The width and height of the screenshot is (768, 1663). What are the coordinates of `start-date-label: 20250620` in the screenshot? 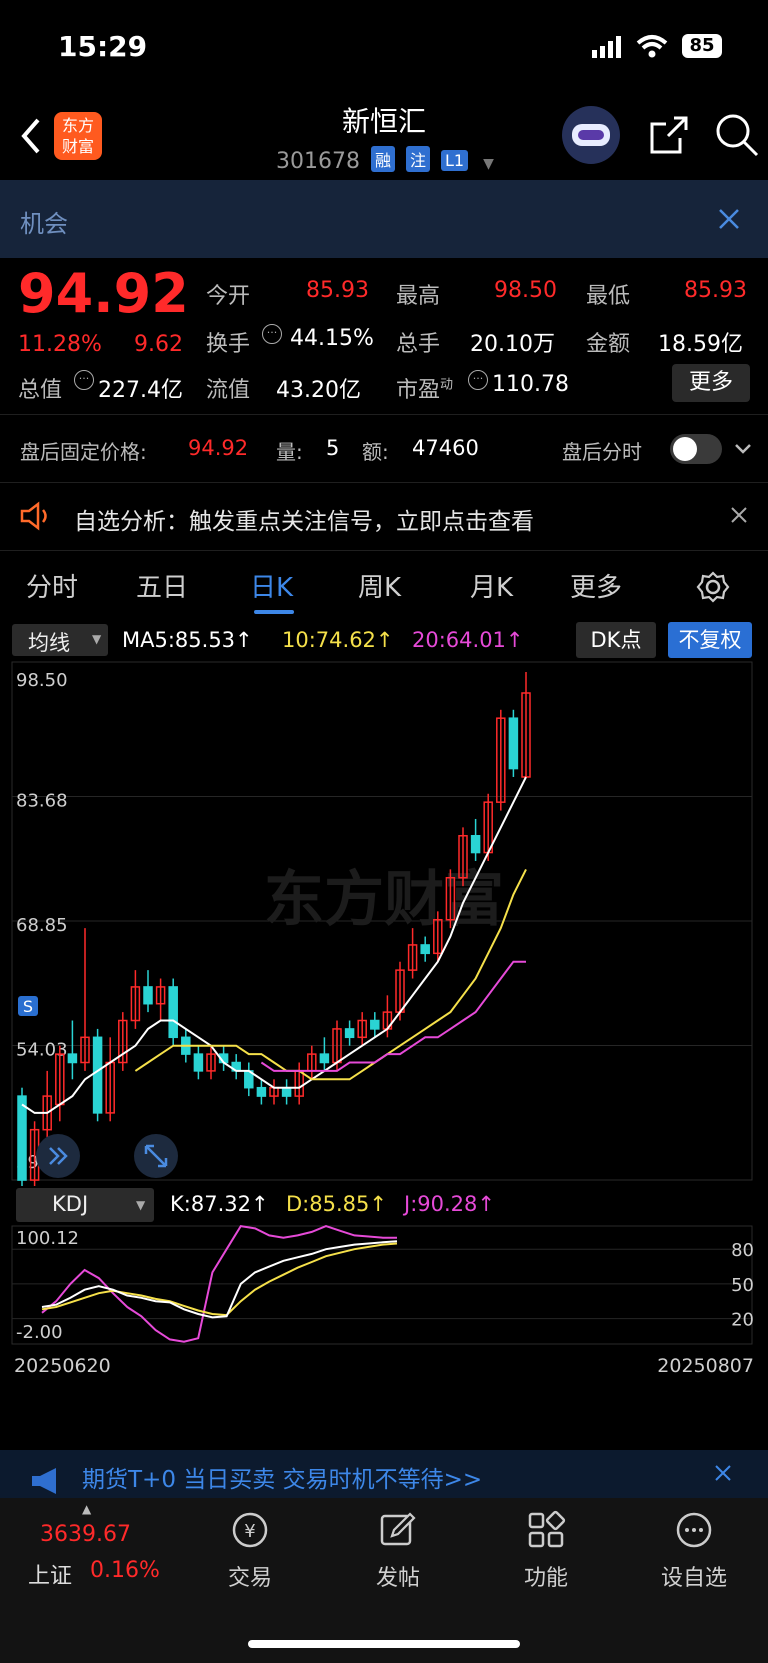 It's located at (62, 1366).